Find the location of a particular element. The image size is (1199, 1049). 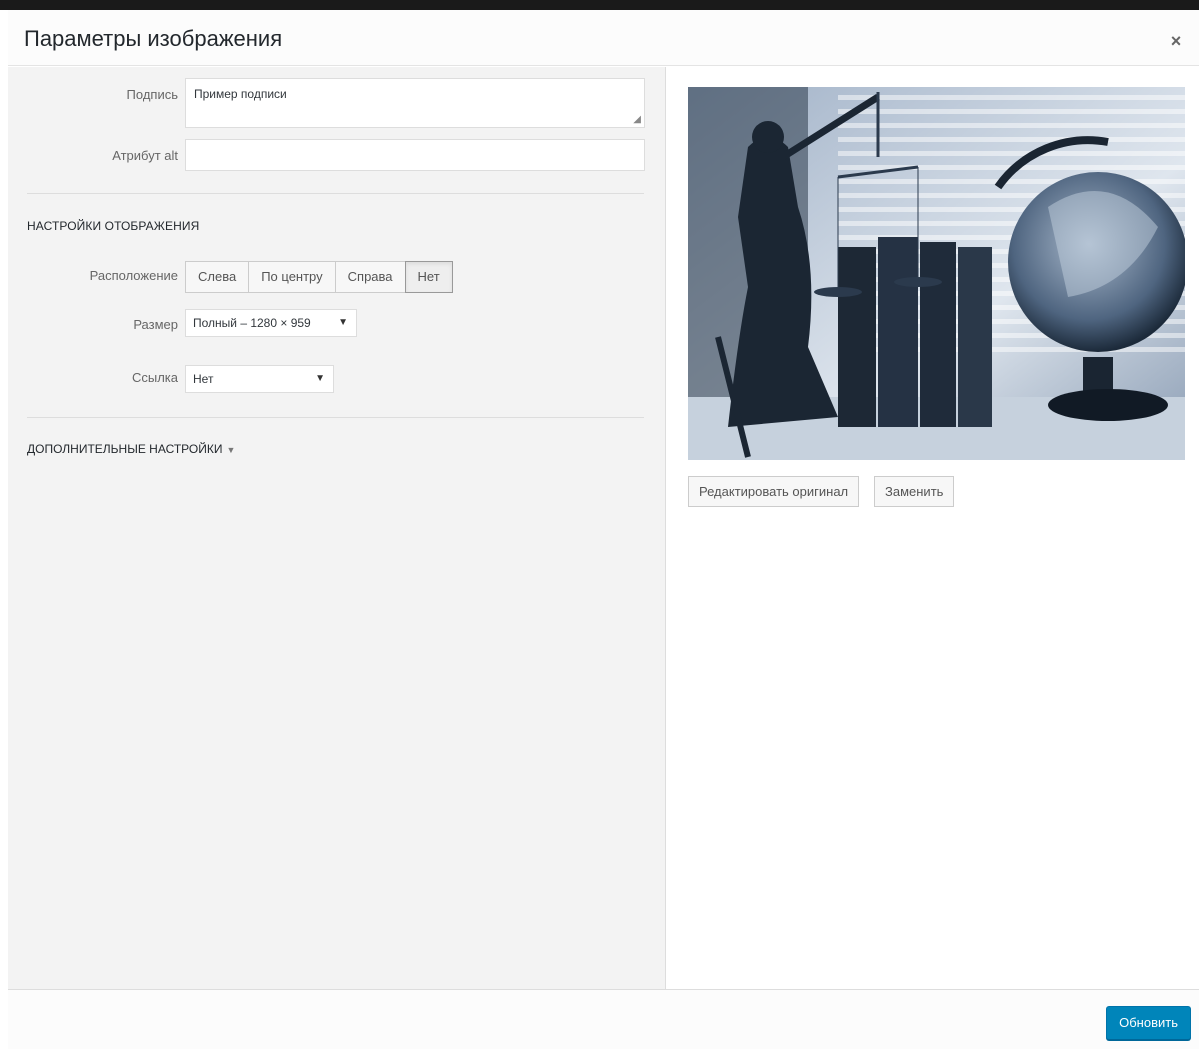

resize-grip-icon: ◢ is located at coordinates (637, 119).